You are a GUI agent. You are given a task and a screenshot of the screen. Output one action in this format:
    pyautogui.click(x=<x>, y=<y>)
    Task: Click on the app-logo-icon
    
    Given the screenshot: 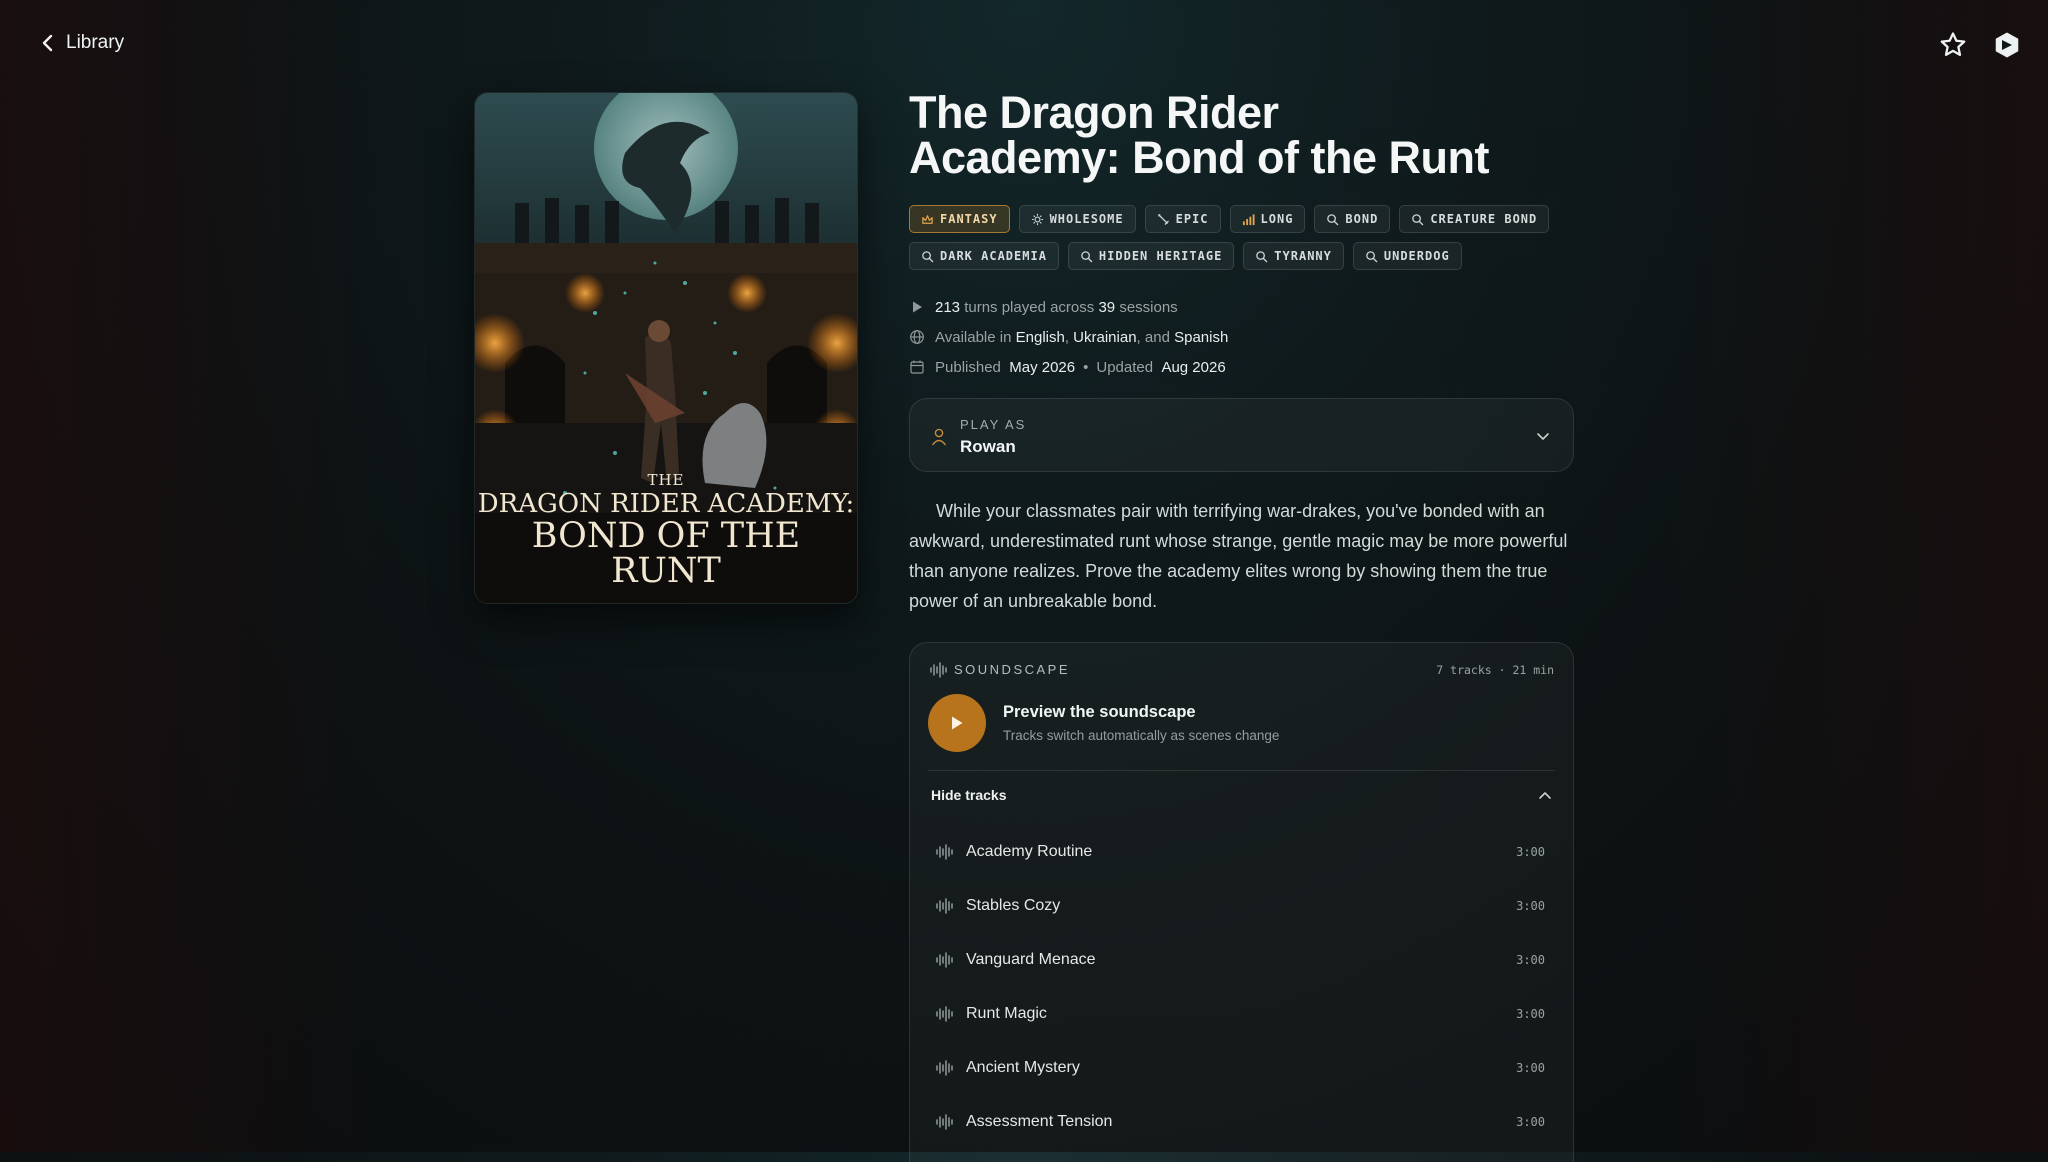 What is the action you would take?
    pyautogui.click(x=2007, y=45)
    